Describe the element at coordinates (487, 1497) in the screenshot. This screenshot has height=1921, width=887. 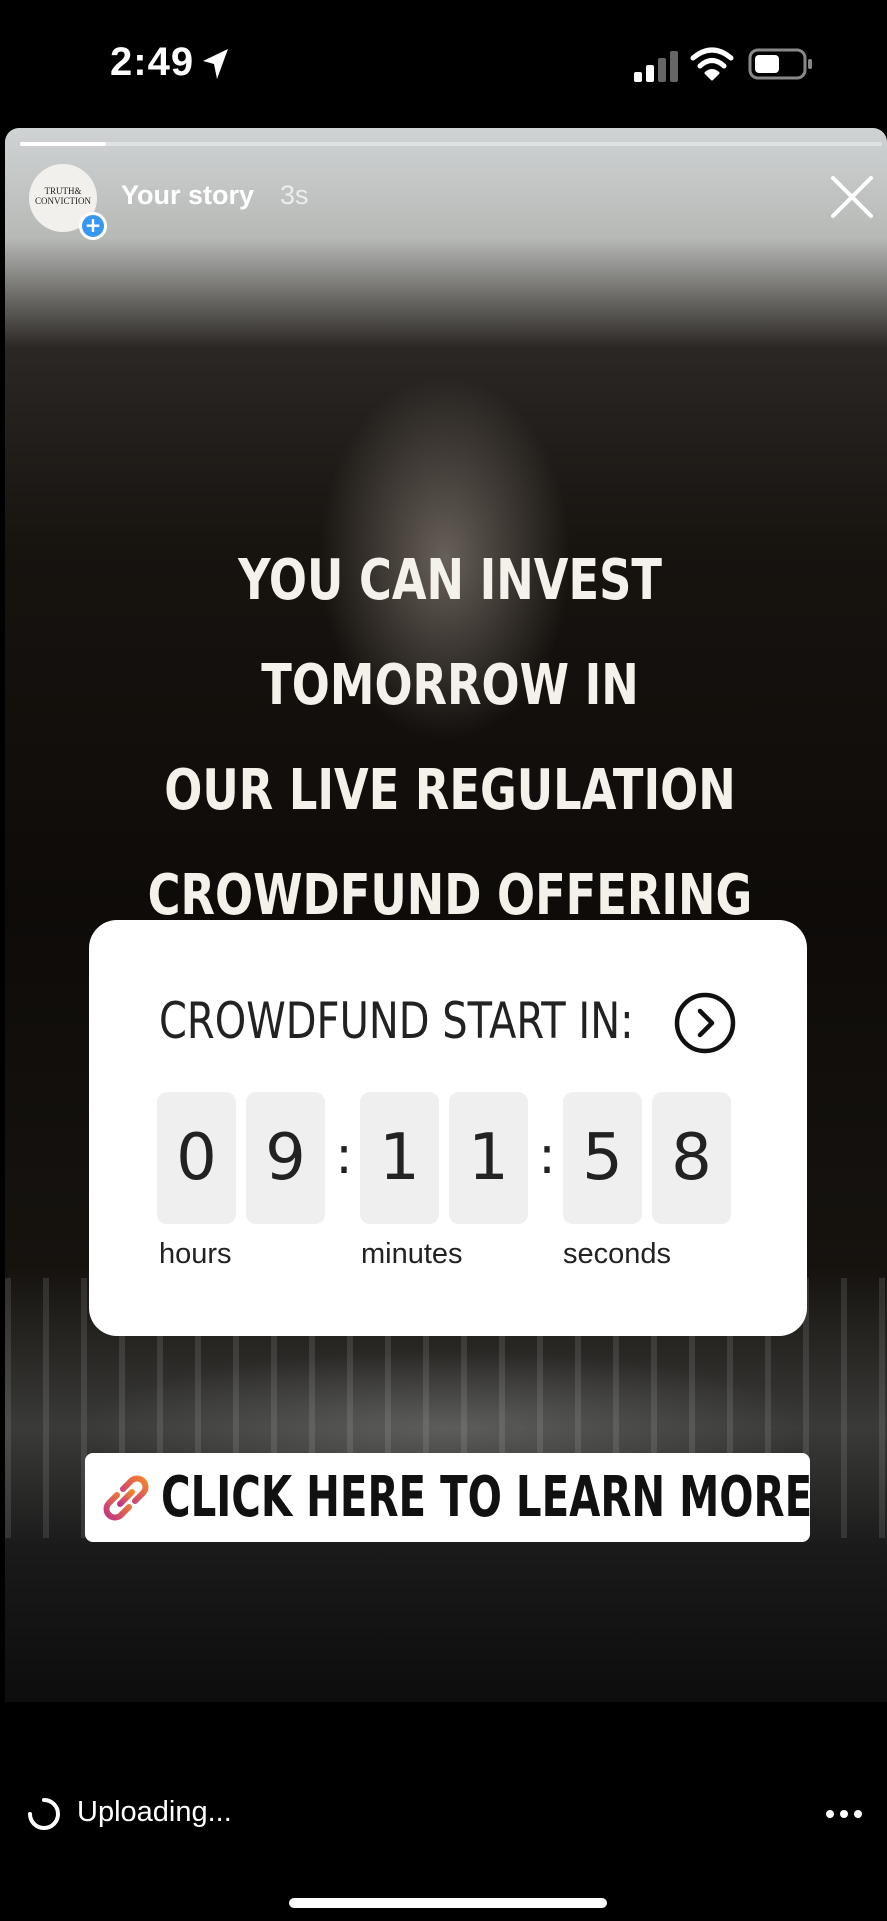
I see `link-sticker-label: CLICK HERE TO LEARN MORE` at that location.